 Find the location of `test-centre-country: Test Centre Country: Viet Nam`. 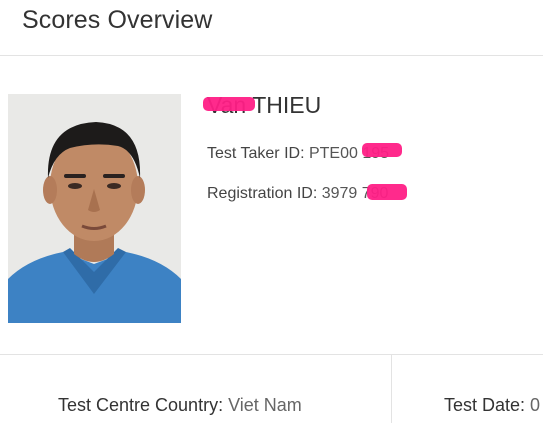

test-centre-country: Test Centre Country: Viet Nam is located at coordinates (180, 405).